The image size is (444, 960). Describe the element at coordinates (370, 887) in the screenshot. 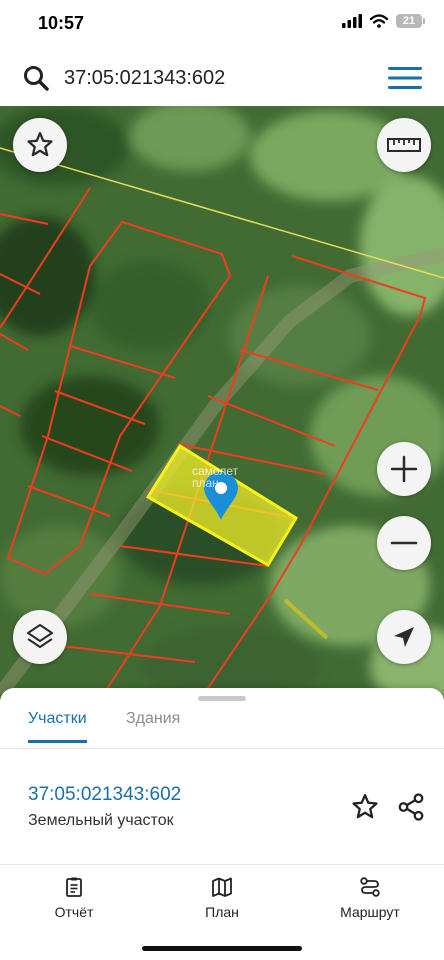

I see `route-icon` at that location.